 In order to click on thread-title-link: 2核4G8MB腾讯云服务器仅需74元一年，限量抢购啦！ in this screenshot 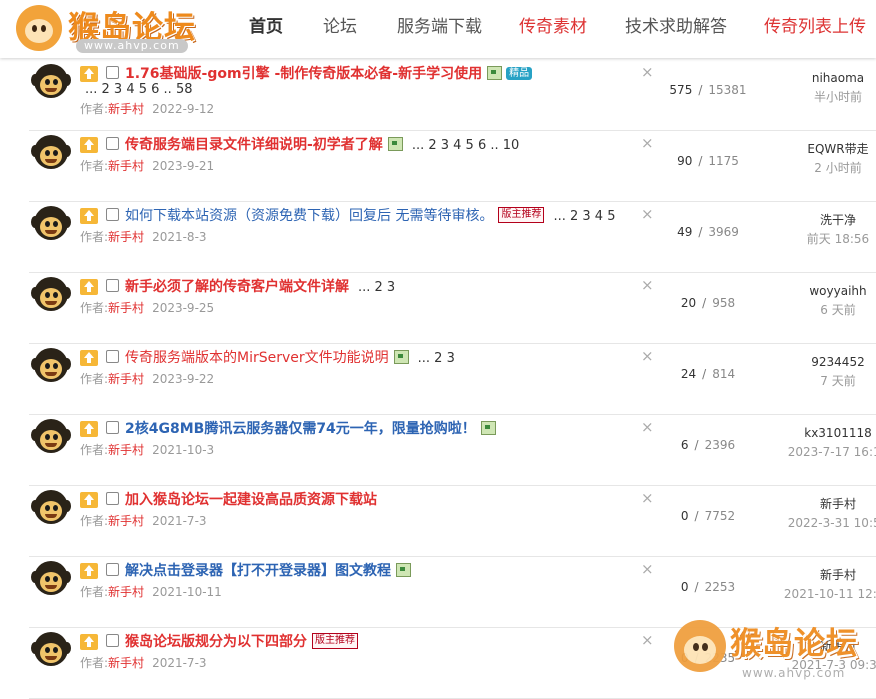, I will do `click(300, 429)`.